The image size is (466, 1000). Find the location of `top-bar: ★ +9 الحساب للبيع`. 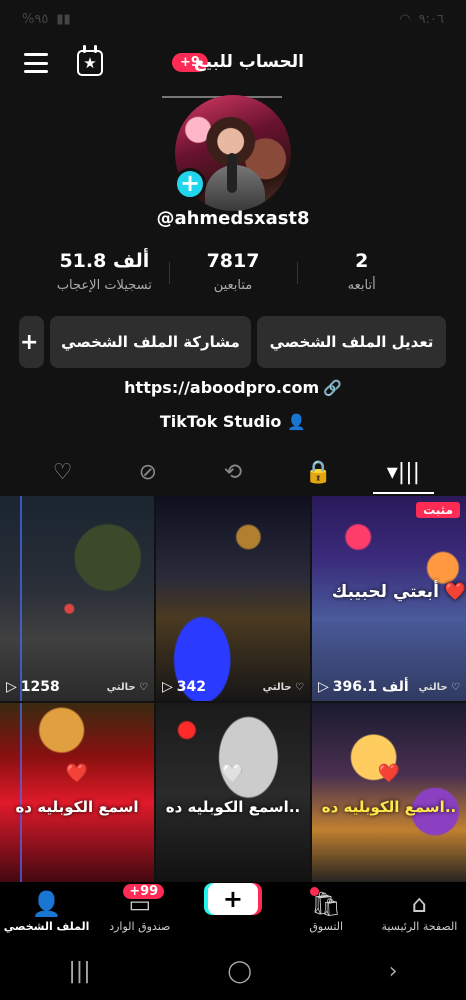

top-bar: ★ +9 الحساب للبيع is located at coordinates (233, 64).